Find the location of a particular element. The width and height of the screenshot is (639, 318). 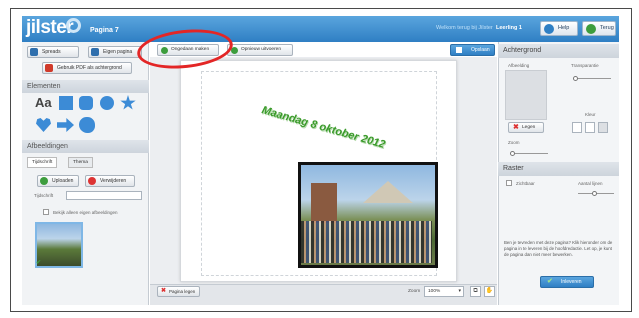

clear-page-icon: ✖ is located at coordinates (164, 291).